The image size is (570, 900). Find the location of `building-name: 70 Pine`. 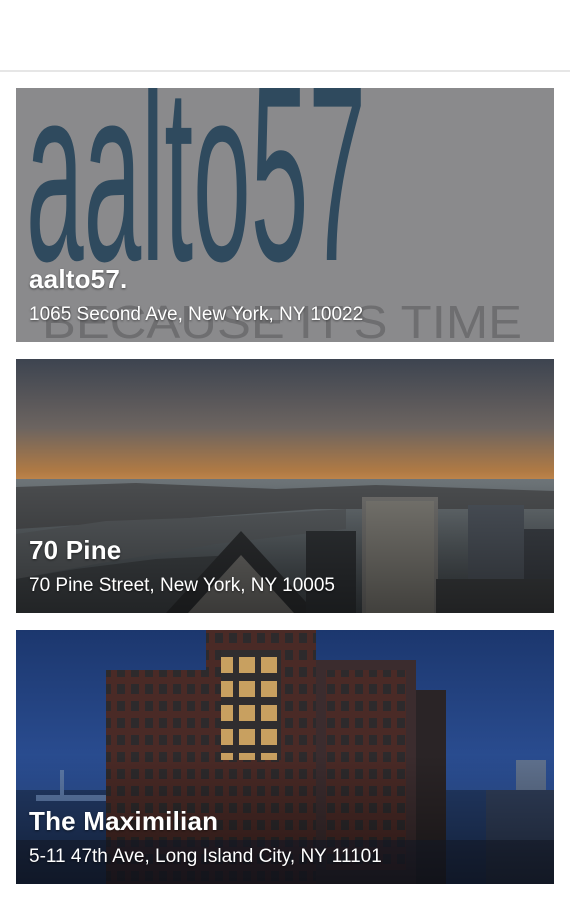

building-name: 70 Pine is located at coordinates (75, 550).